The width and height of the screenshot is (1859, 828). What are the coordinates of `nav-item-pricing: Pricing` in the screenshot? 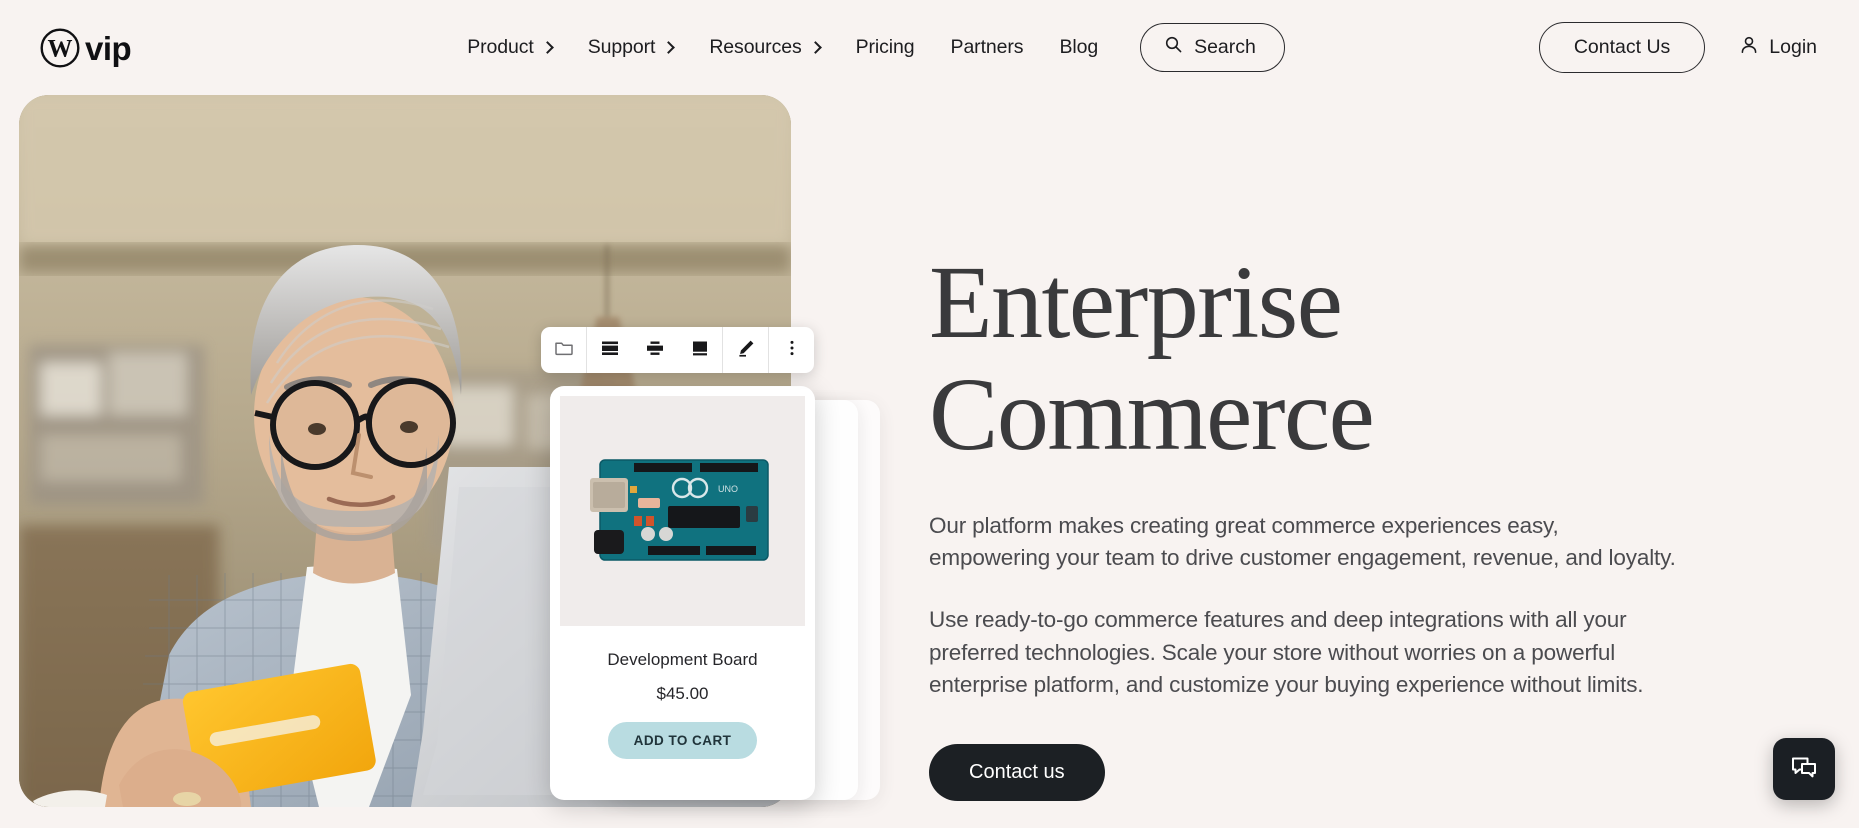 It's located at (885, 47).